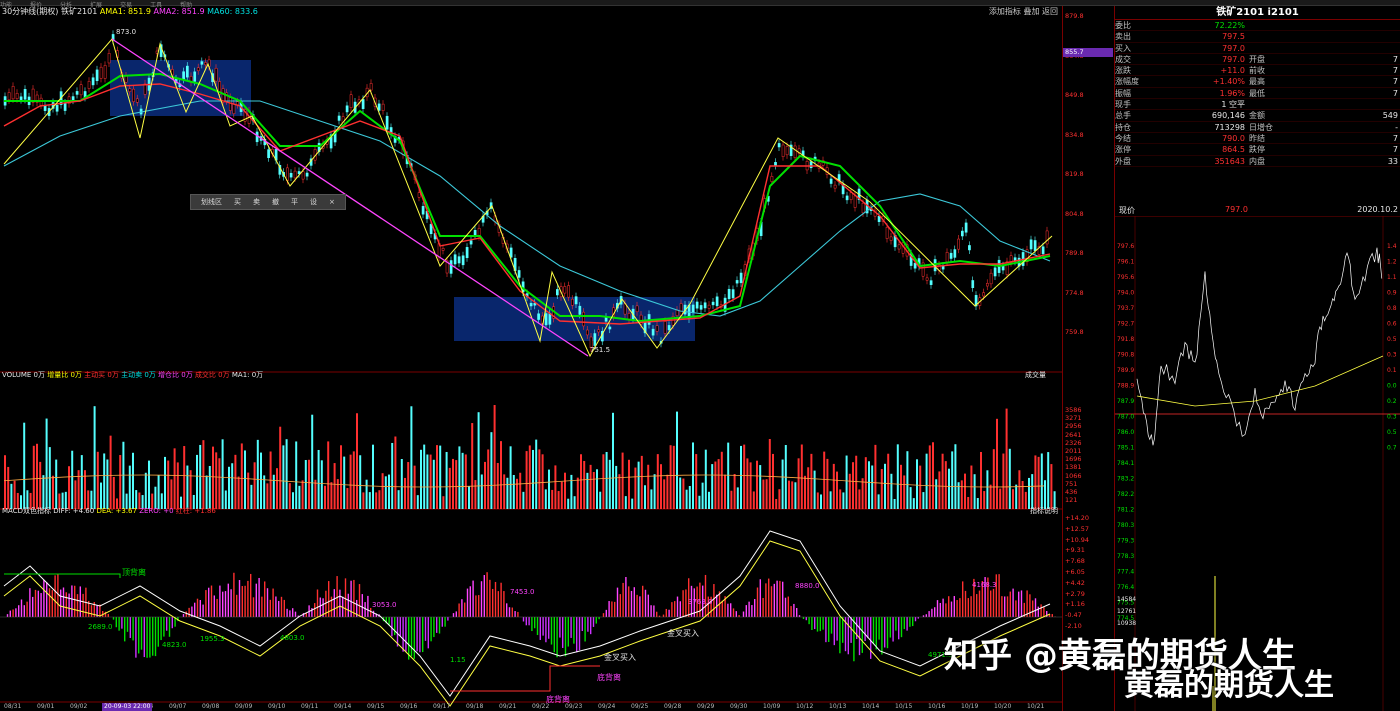  Describe the element at coordinates (1123, 59) in the screenshot. I see `quote-cell-l: 成交` at that location.